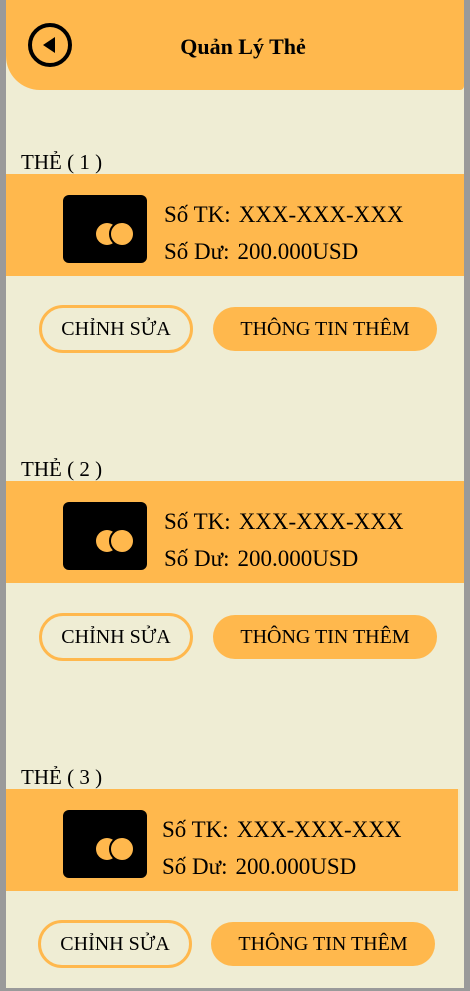  I want to click on header-bar: Quản Lý Thẻ, so click(235, 45).